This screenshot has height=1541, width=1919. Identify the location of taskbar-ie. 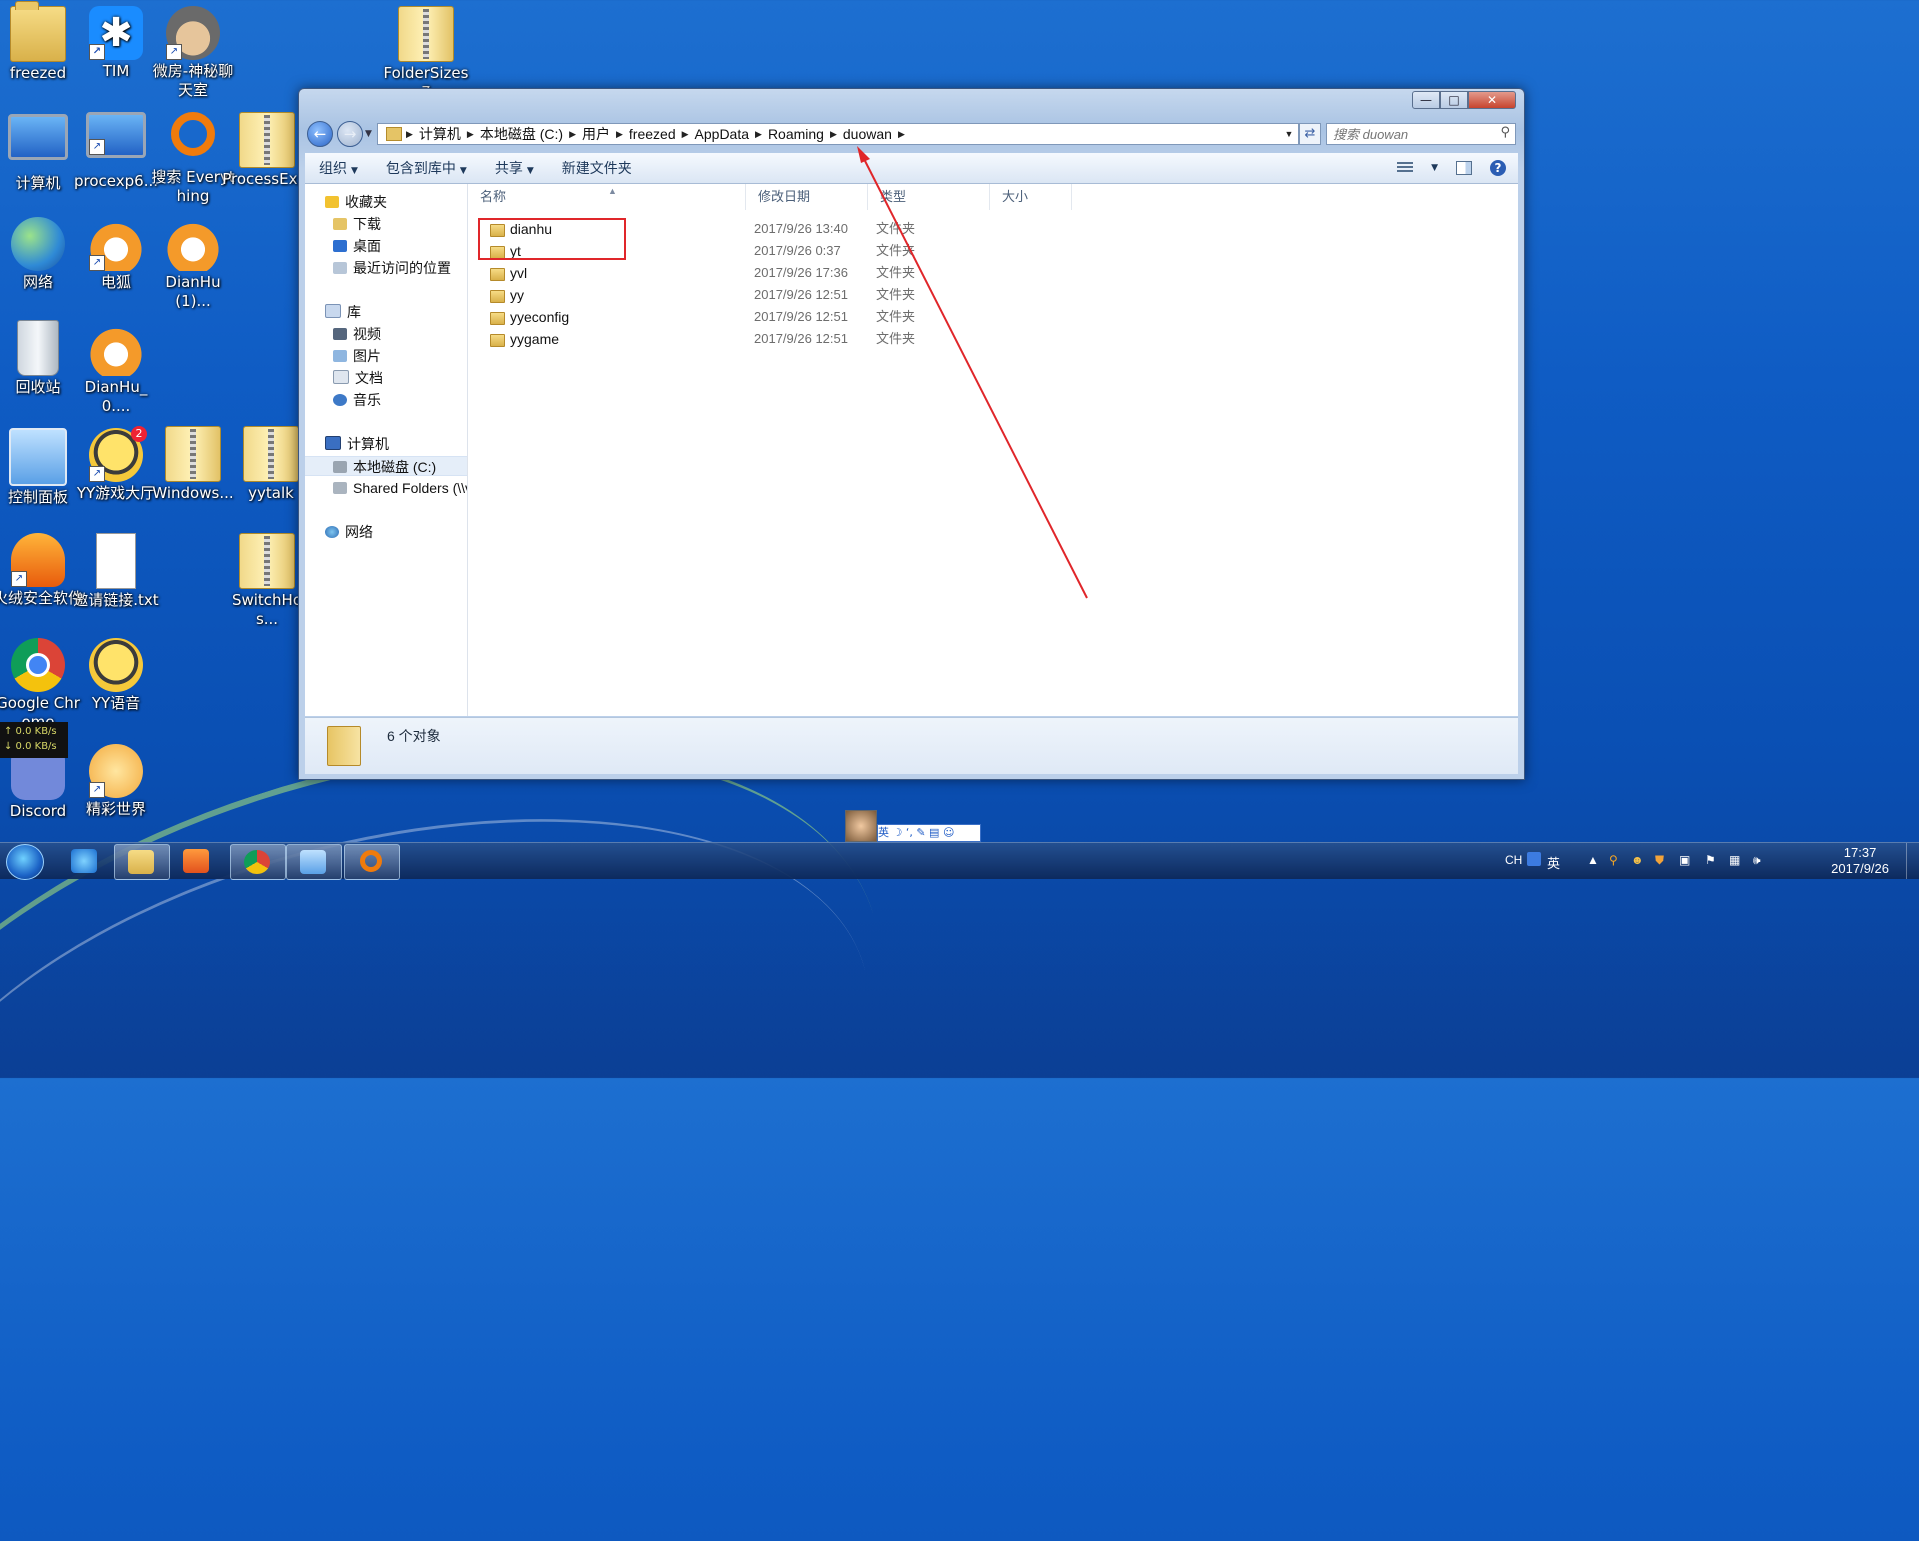
(85, 861).